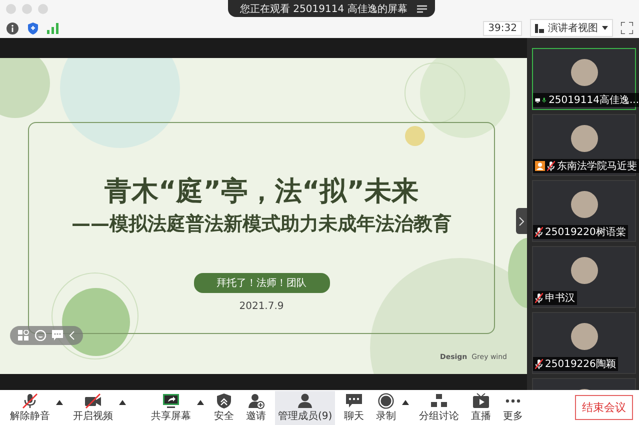 The image size is (639, 425). I want to click on shield-icon, so click(33, 28).